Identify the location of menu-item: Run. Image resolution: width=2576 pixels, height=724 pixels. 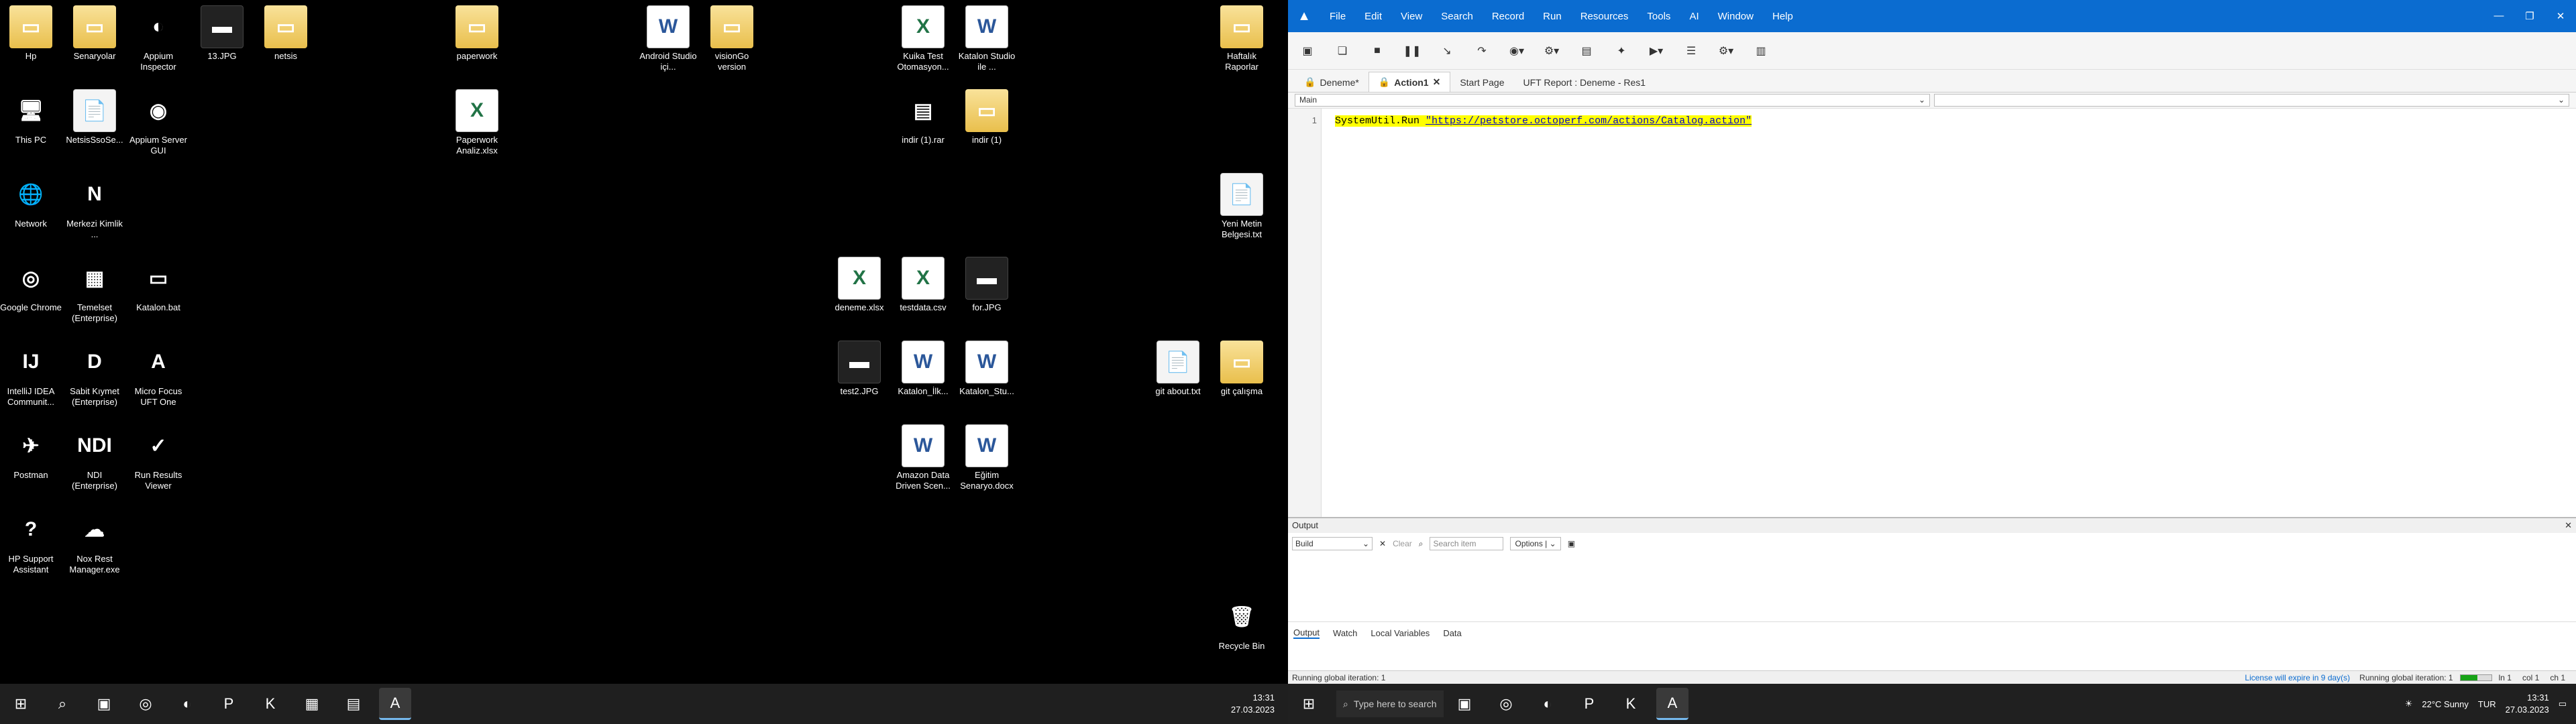
(1552, 16).